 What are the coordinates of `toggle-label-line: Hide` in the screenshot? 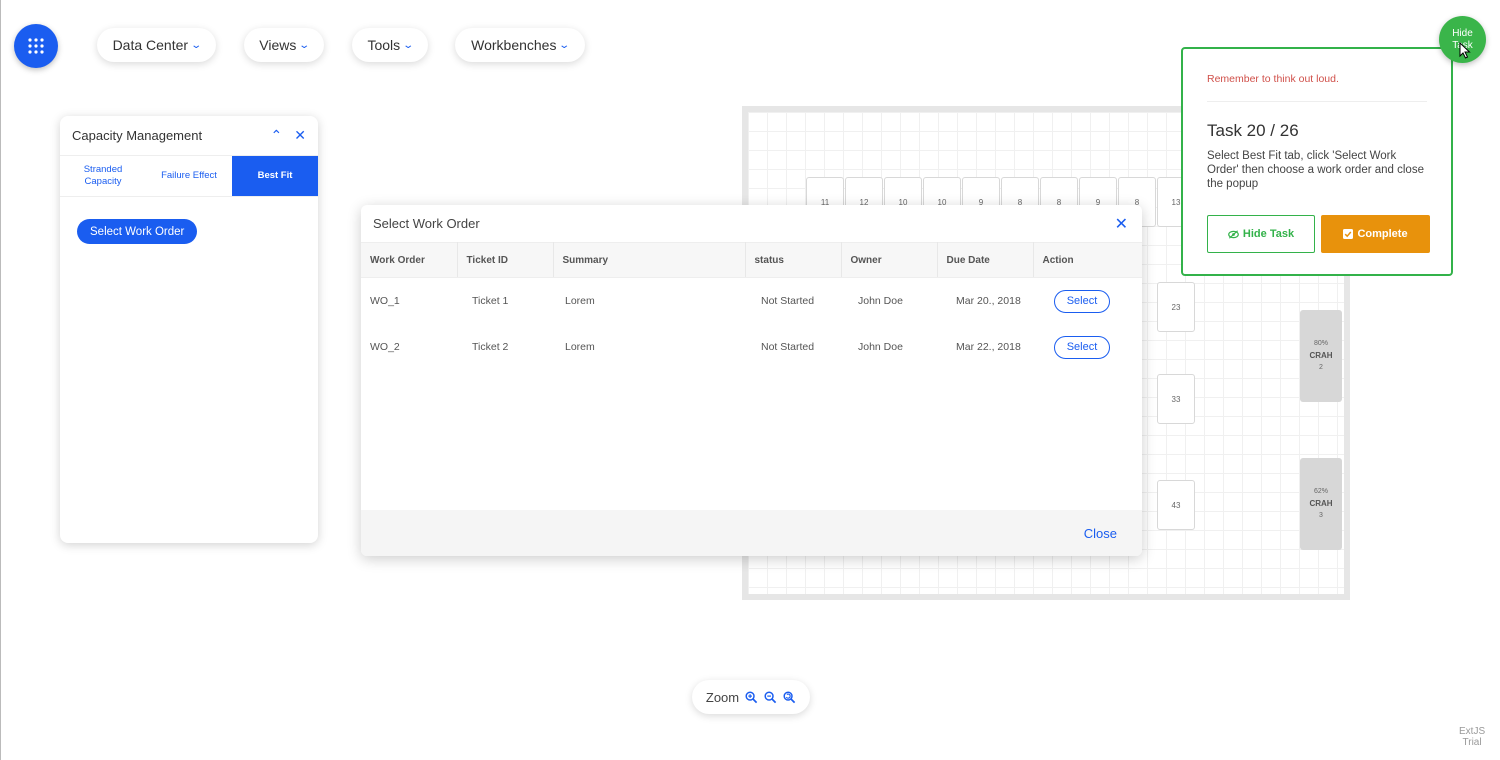 It's located at (1462, 33).